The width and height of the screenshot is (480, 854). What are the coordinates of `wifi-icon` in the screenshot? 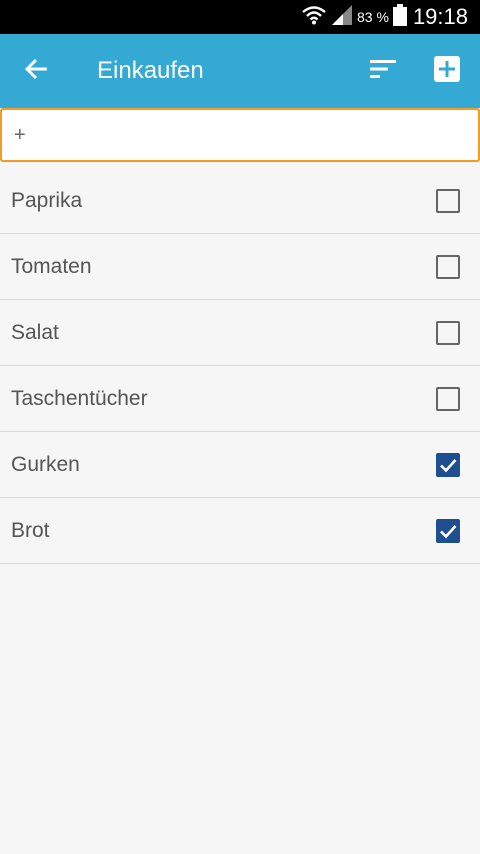 It's located at (314, 17).